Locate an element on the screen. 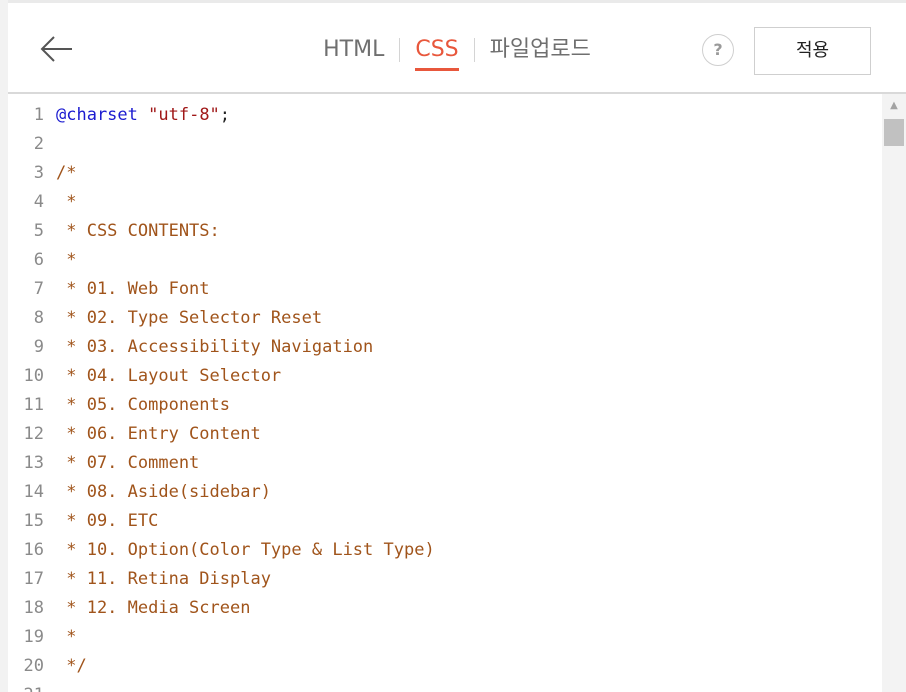 The height and width of the screenshot is (692, 906). code-text: * 04. Layout Selector is located at coordinates (168, 376).